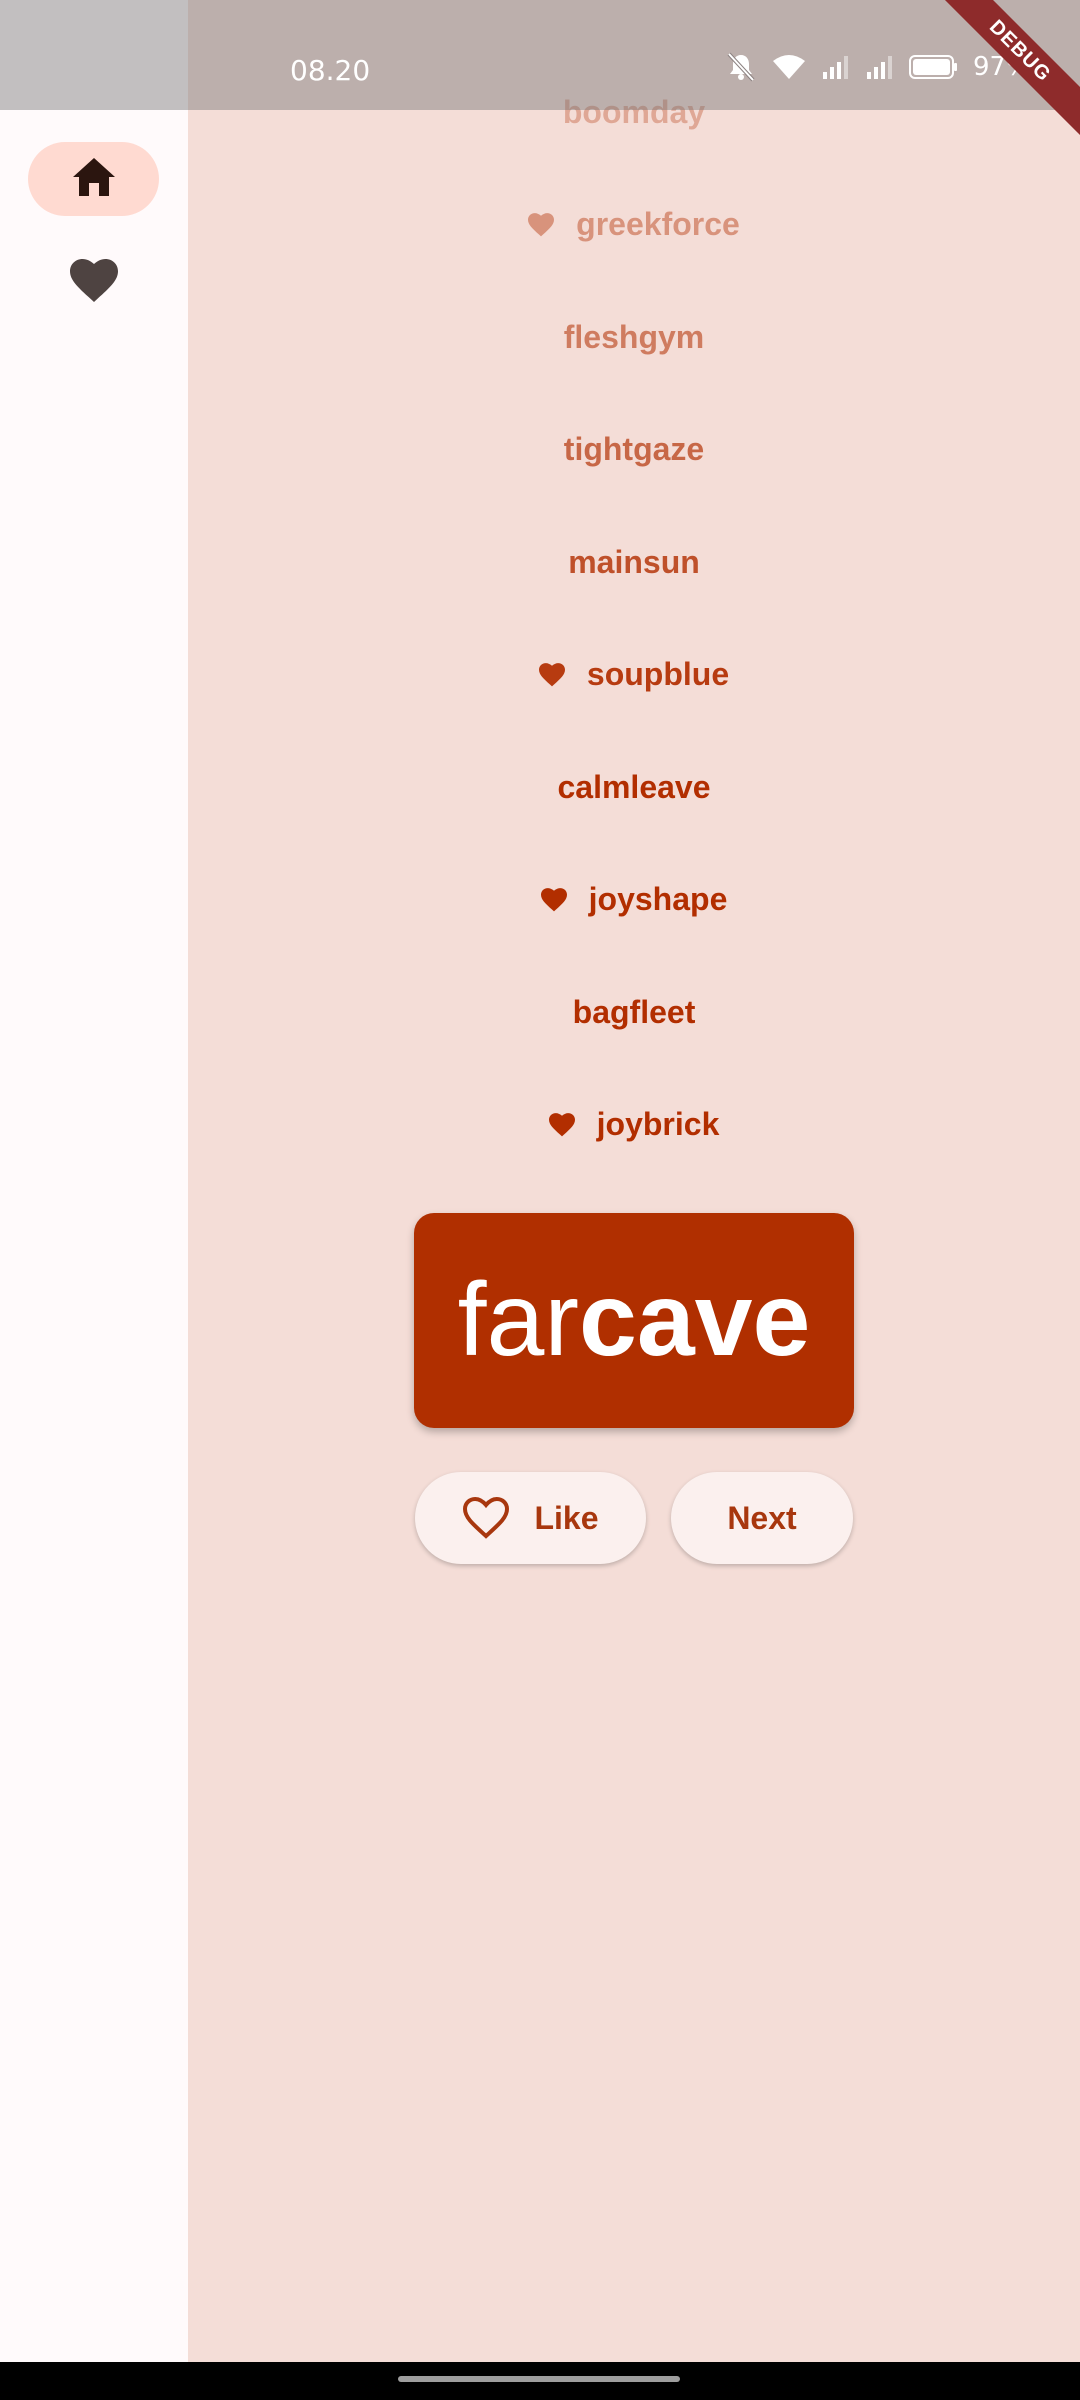 The image size is (1080, 2400). I want to click on like-button: Like, so click(530, 1518).